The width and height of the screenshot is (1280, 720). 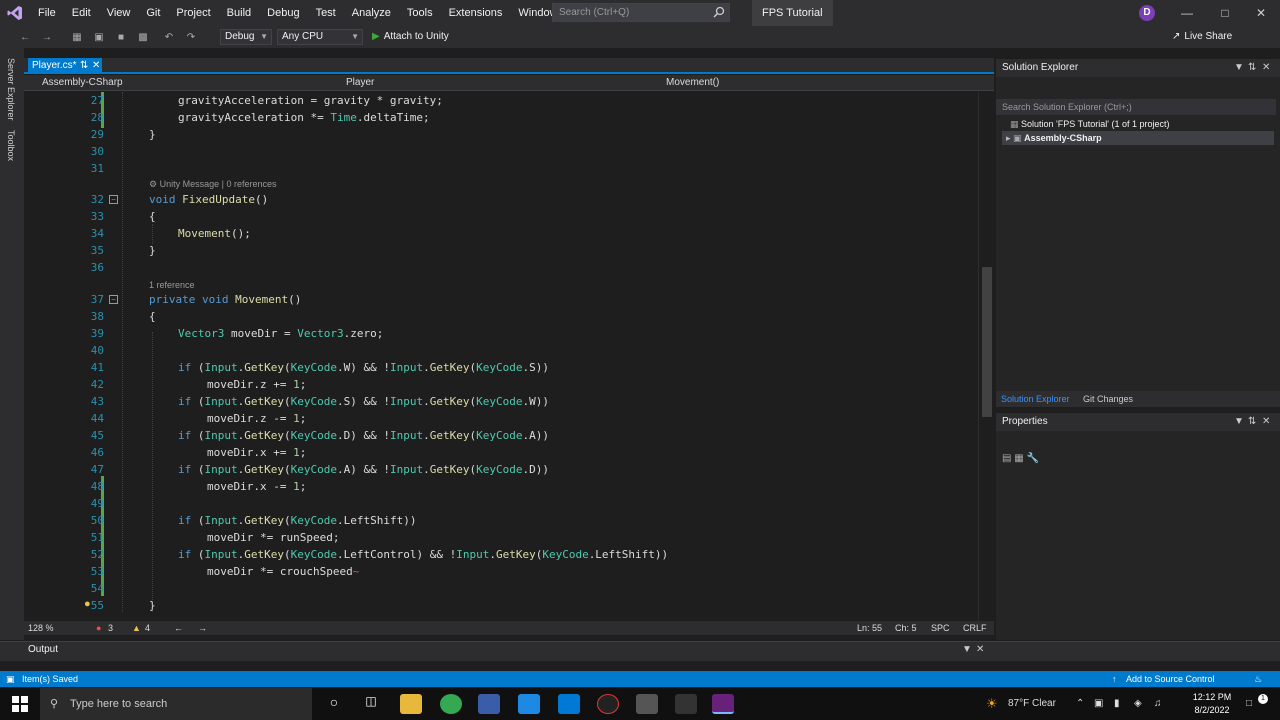 I want to click on scrollbar-thumb, so click(x=987, y=342).